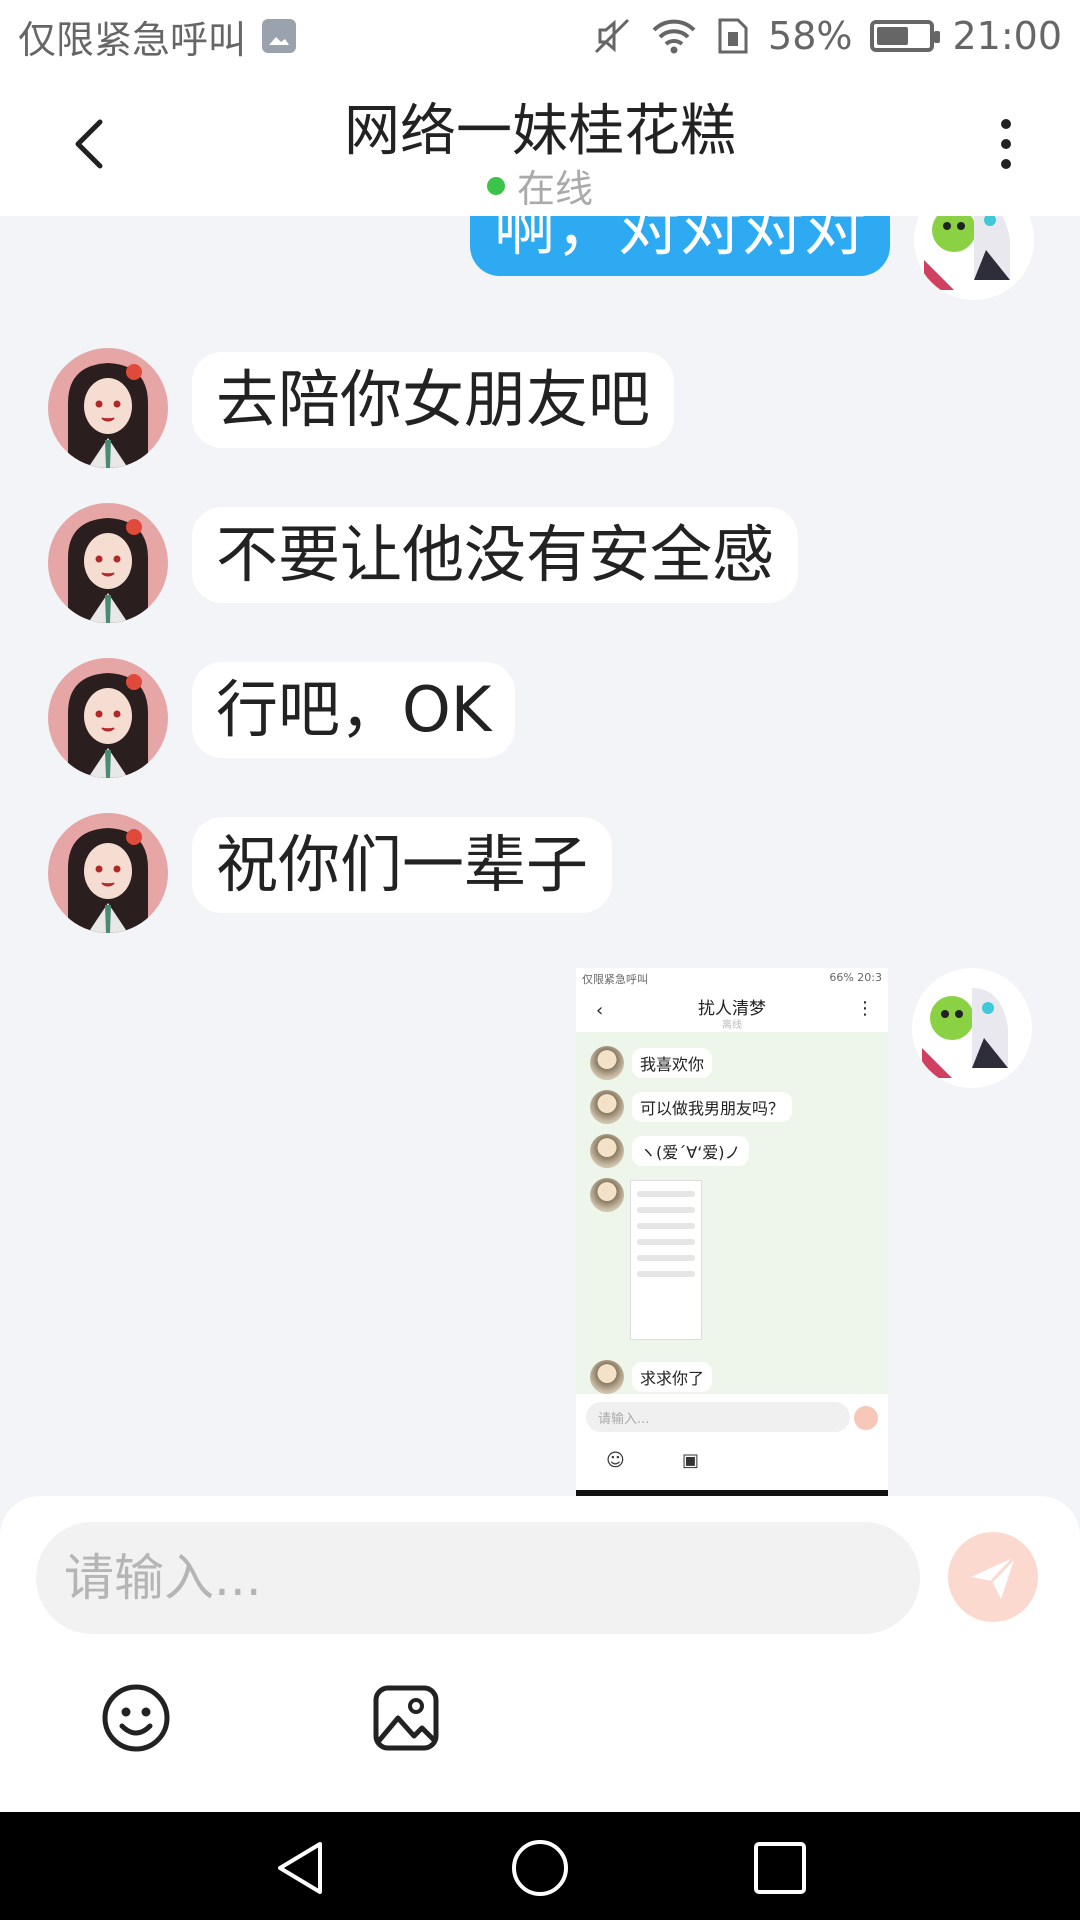  I want to click on online-status-text: 在线, so click(554, 189).